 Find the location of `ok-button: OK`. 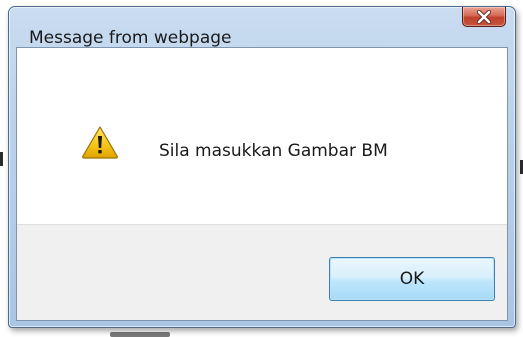

ok-button: OK is located at coordinates (412, 279).